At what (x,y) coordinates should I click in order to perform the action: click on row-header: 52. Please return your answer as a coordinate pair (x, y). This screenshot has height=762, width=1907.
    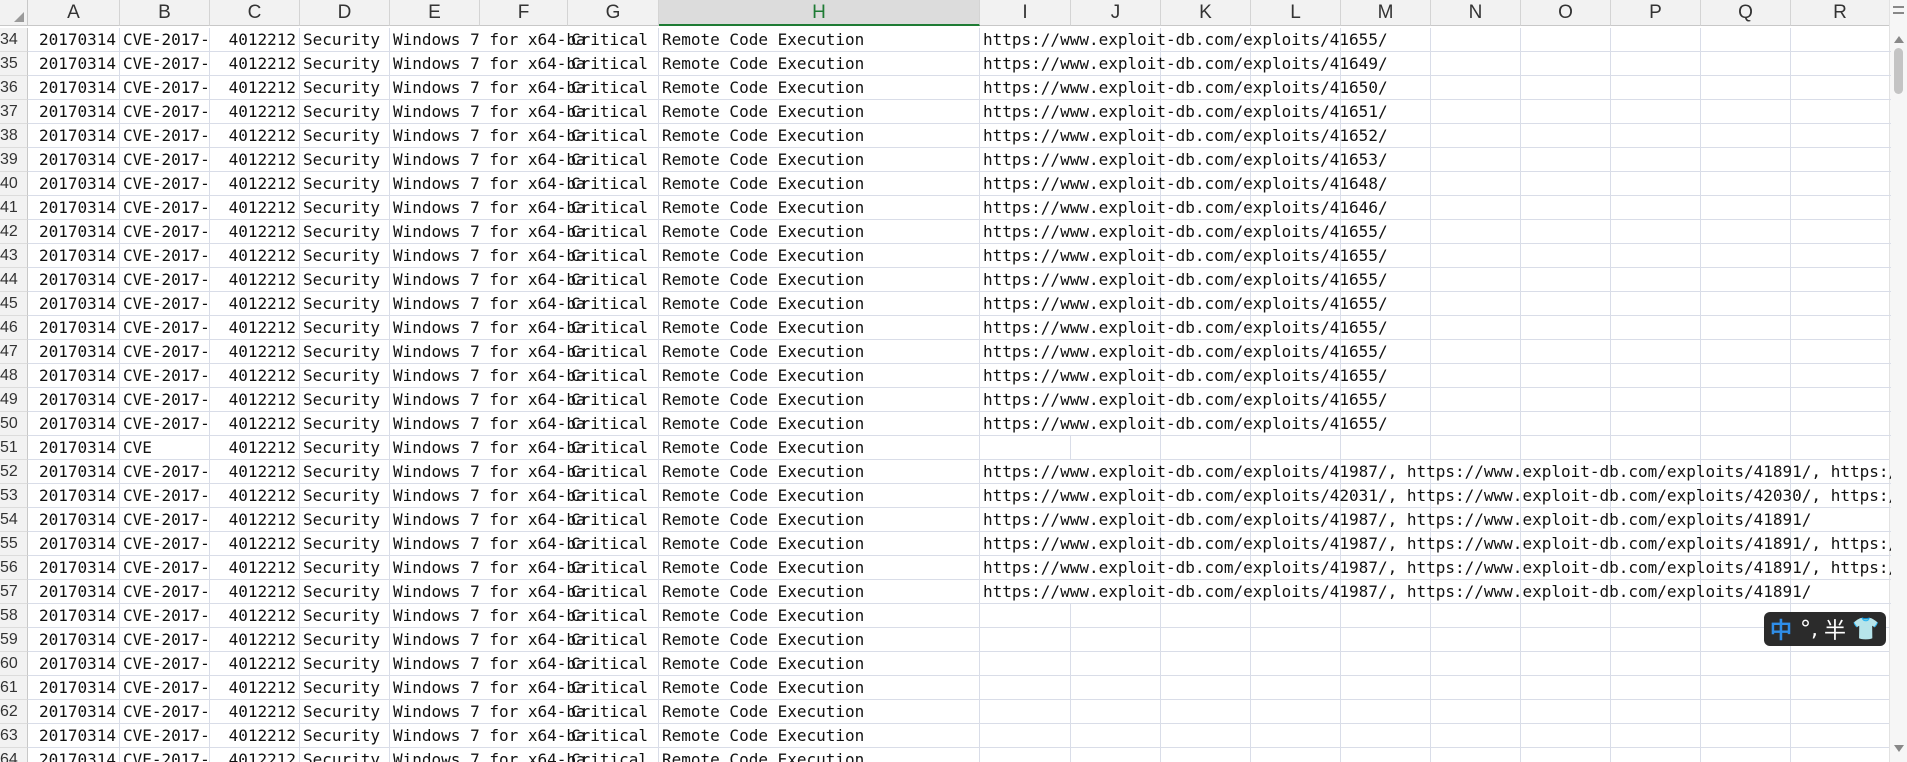
    Looking at the image, I should click on (14, 472).